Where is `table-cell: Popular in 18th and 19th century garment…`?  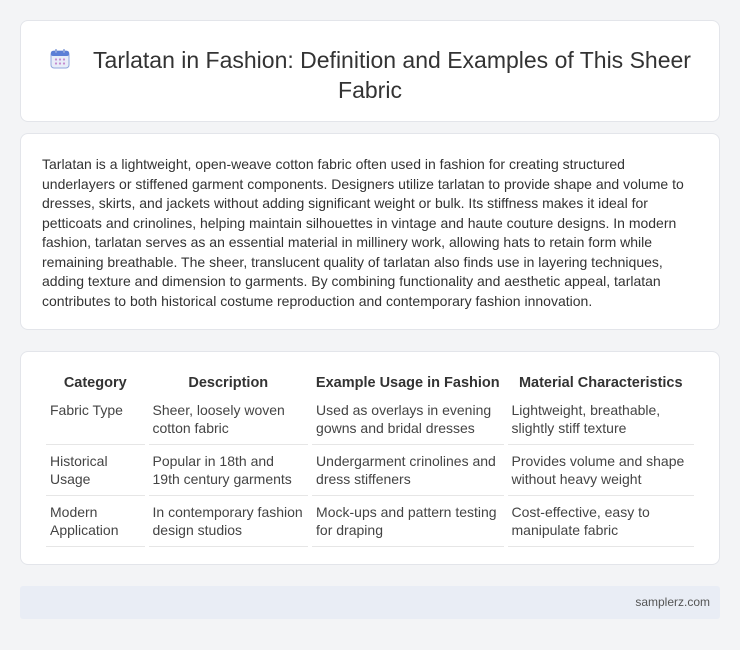
table-cell: Popular in 18th and 19th century garment… is located at coordinates (228, 470).